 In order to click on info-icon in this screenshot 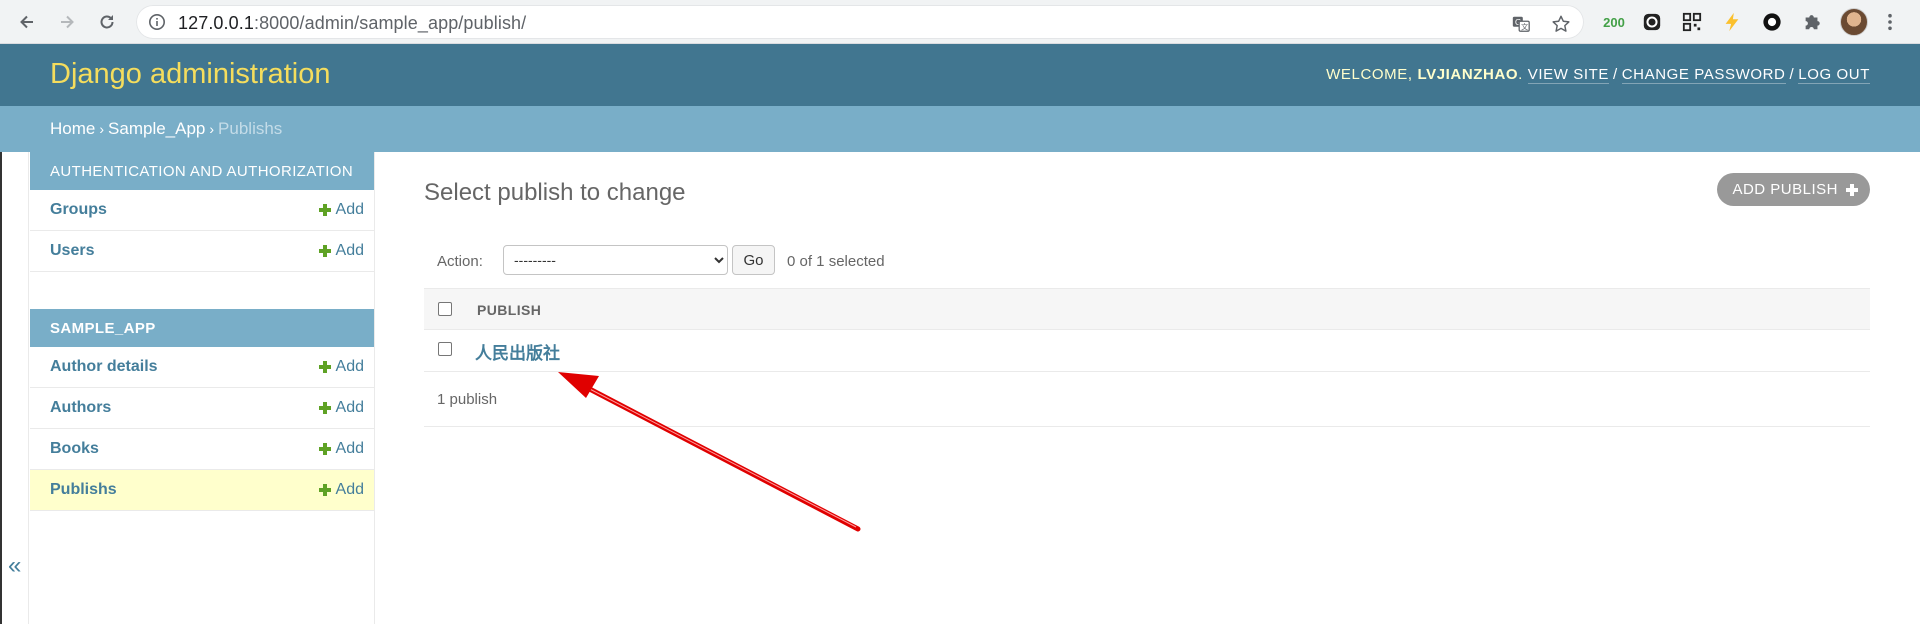, I will do `click(157, 22)`.